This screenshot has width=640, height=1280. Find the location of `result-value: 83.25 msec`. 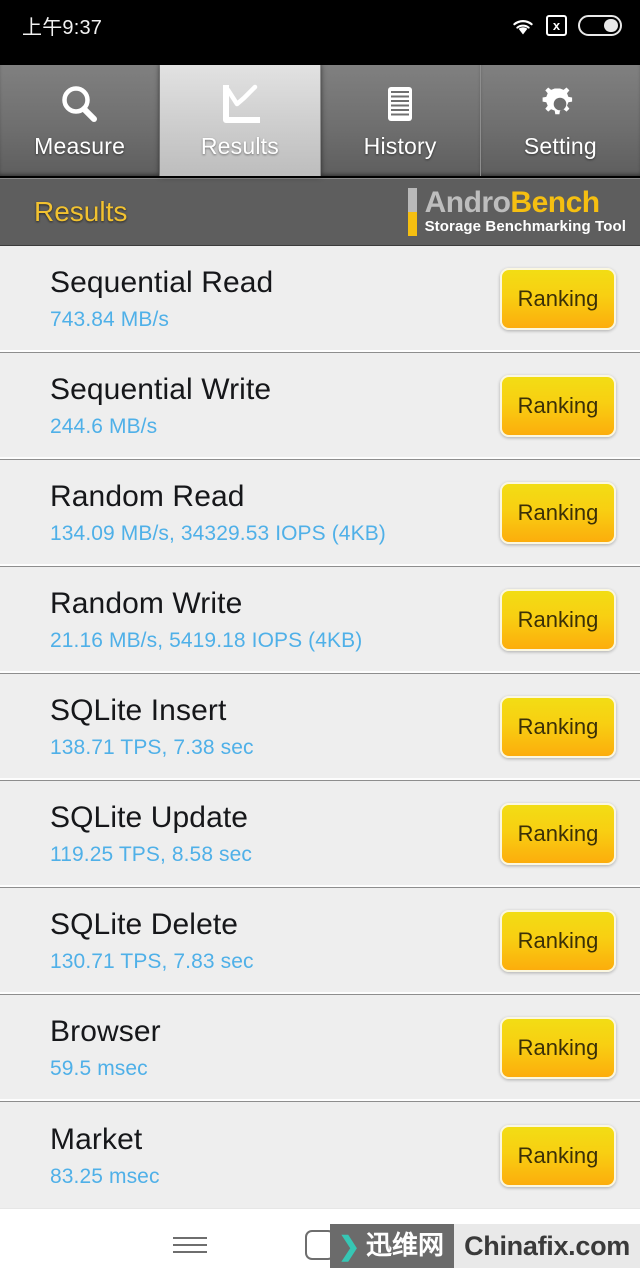

result-value: 83.25 msec is located at coordinates (105, 1176).